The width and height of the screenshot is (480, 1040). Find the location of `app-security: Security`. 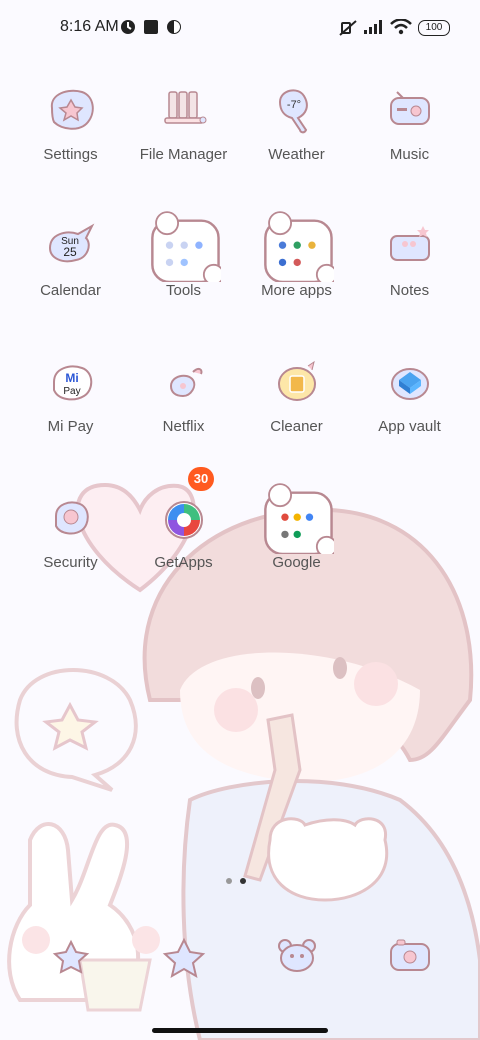

app-security: Security is located at coordinates (70, 548).